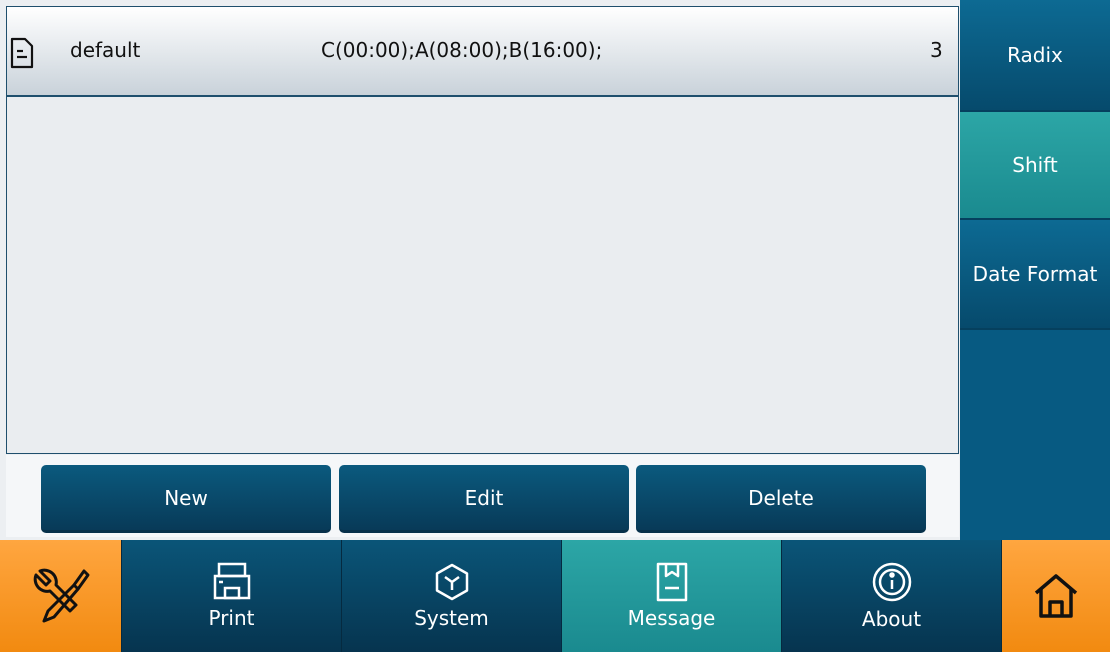 The width and height of the screenshot is (1110, 652). What do you see at coordinates (232, 582) in the screenshot?
I see `printer-icon` at bounding box center [232, 582].